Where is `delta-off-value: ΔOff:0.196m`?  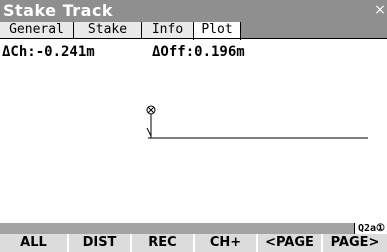
delta-off-value: ΔOff:0.196m is located at coordinates (198, 52).